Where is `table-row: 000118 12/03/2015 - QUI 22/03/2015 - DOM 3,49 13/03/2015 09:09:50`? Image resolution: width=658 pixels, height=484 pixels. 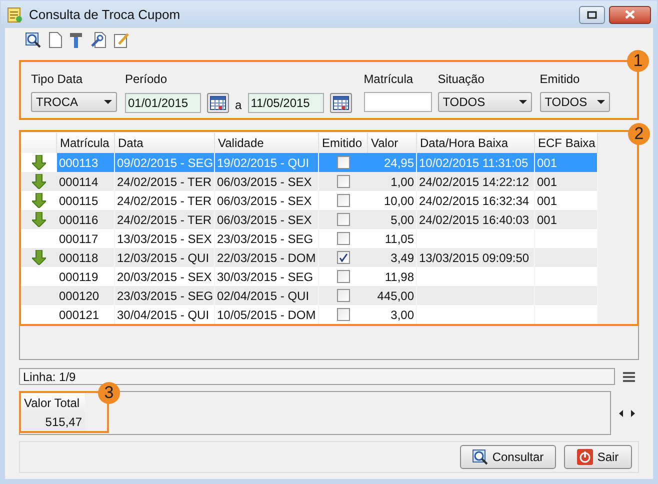
table-row: 000118 12/03/2015 - QUI 22/03/2015 - DOM 3,49 13/03/2015 09:09:50 is located at coordinates (309, 257).